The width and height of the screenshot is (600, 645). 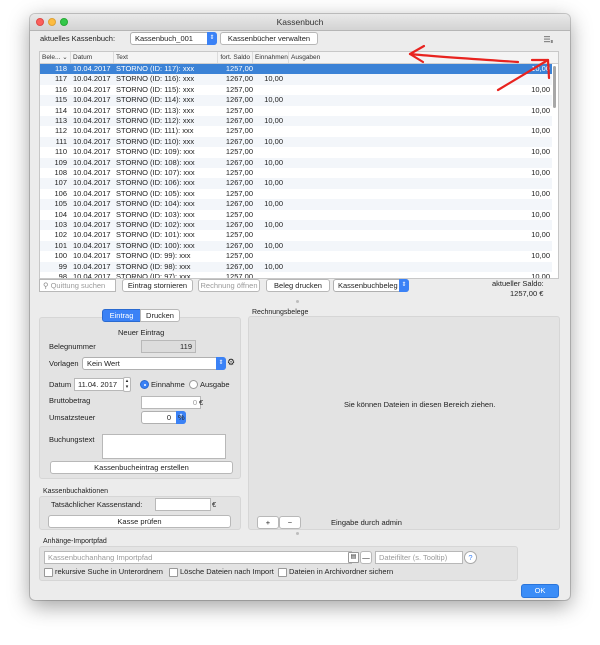 What do you see at coordinates (268, 522) in the screenshot?
I see `add-receipt-button: +` at bounding box center [268, 522].